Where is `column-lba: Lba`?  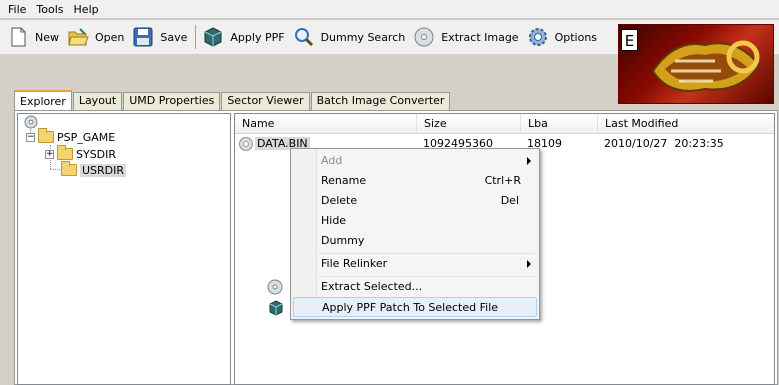
column-lba: Lba is located at coordinates (559, 124).